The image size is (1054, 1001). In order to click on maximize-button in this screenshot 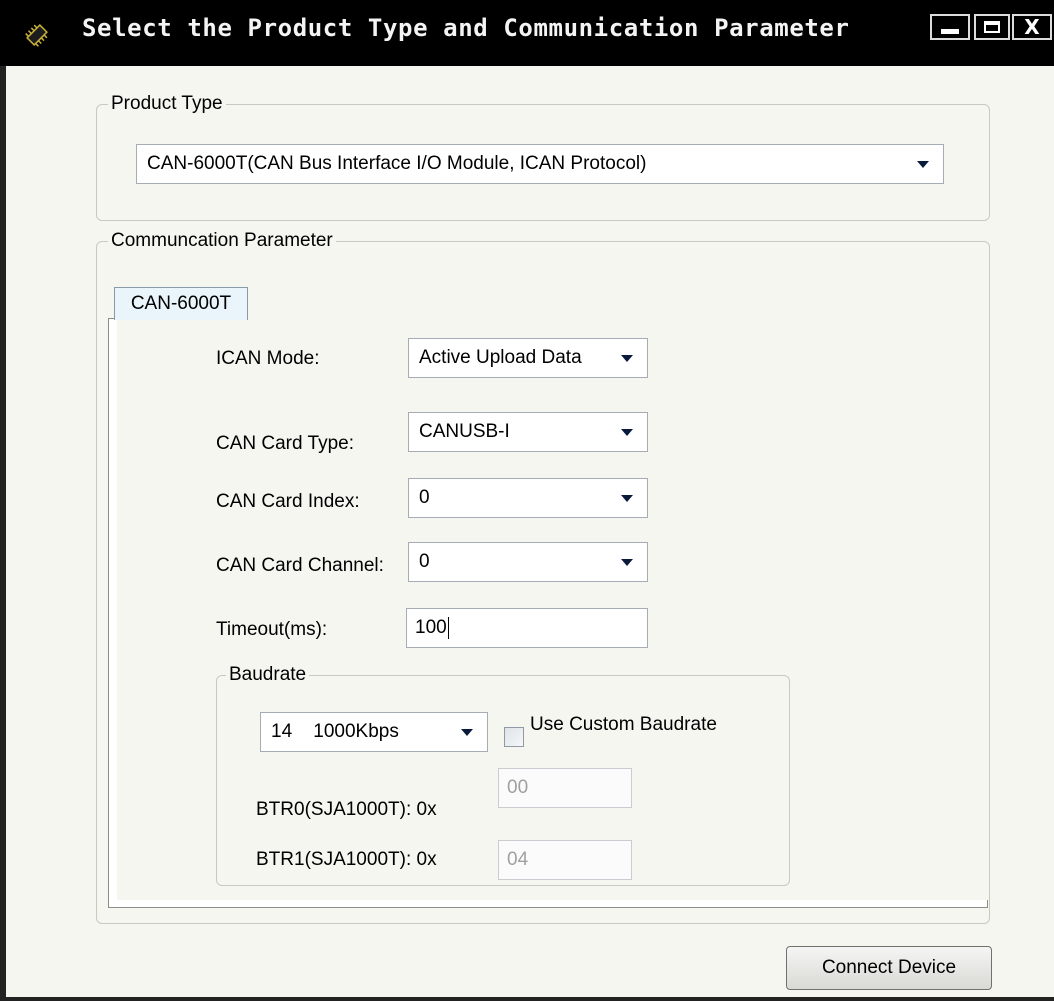, I will do `click(992, 27)`.